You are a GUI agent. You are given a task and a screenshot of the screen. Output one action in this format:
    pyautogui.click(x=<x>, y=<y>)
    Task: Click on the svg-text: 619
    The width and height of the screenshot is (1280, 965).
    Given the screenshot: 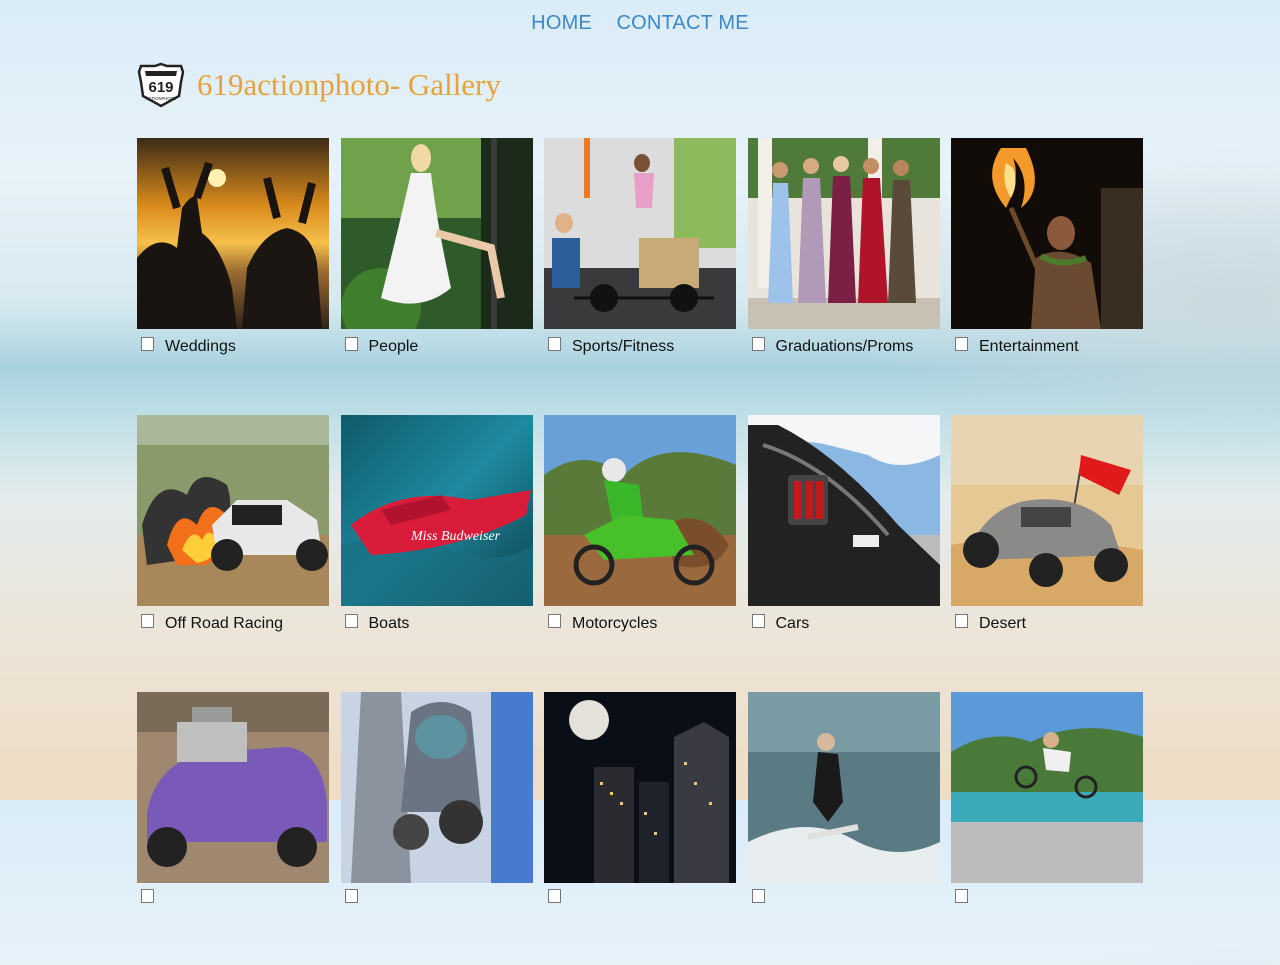 What is the action you would take?
    pyautogui.click(x=160, y=87)
    